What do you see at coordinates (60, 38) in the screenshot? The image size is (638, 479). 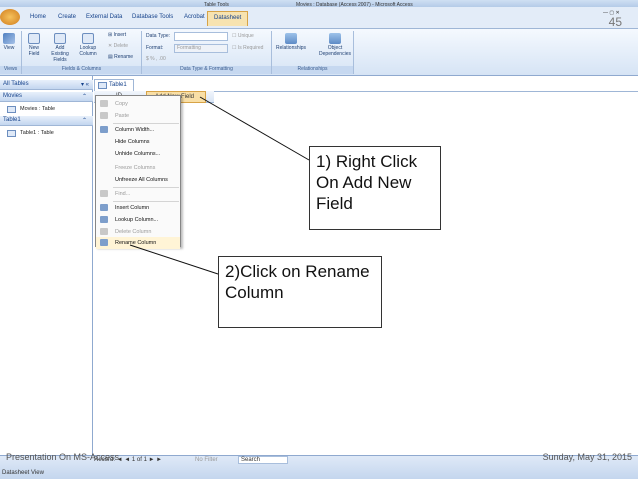 I see `add-existing-fields-icon` at bounding box center [60, 38].